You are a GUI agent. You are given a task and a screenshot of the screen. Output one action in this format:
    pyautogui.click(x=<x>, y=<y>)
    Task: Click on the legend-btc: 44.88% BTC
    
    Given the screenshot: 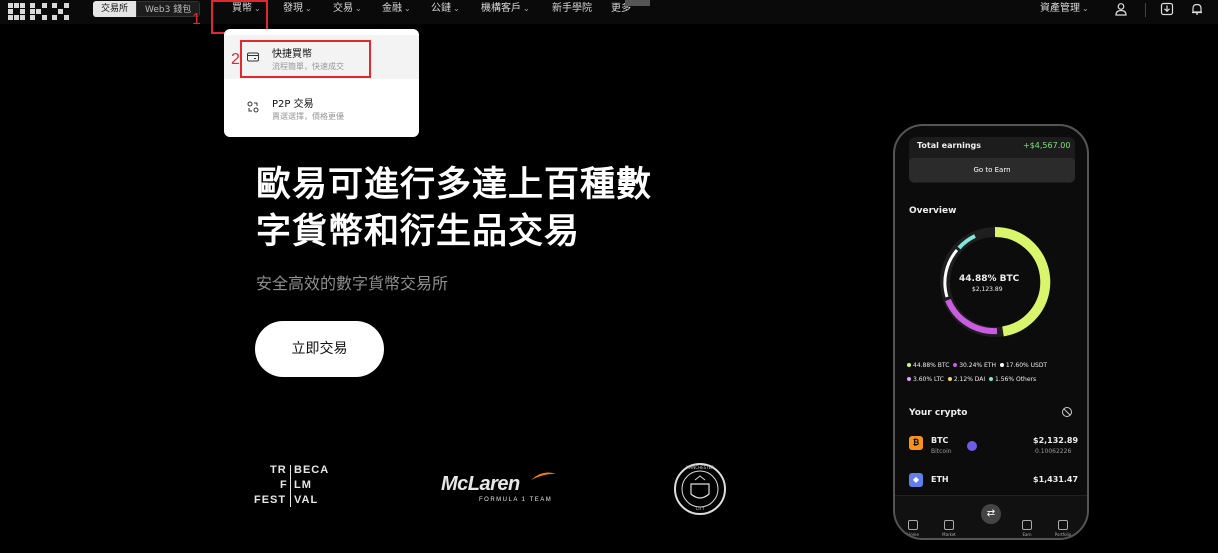 What is the action you would take?
    pyautogui.click(x=931, y=365)
    